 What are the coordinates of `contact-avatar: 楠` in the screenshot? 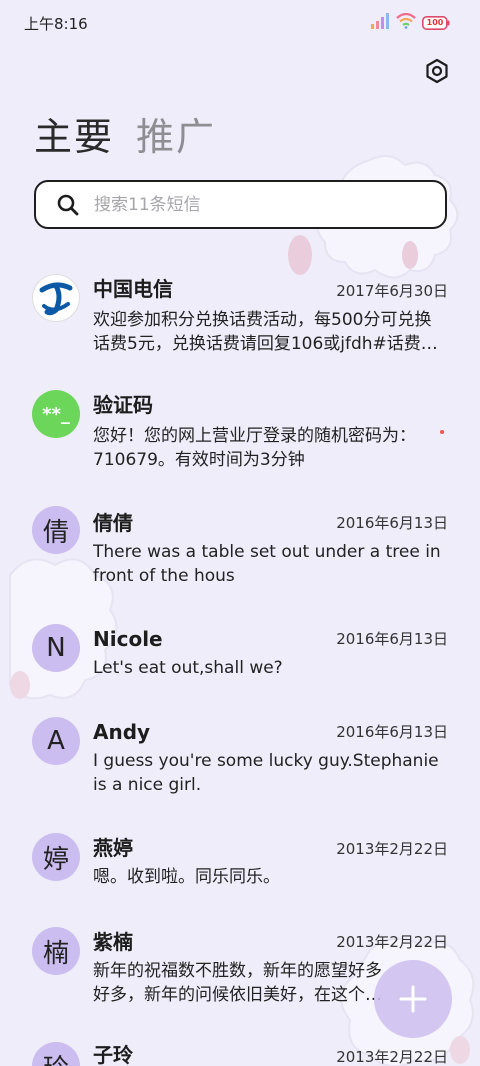 It's located at (56, 951).